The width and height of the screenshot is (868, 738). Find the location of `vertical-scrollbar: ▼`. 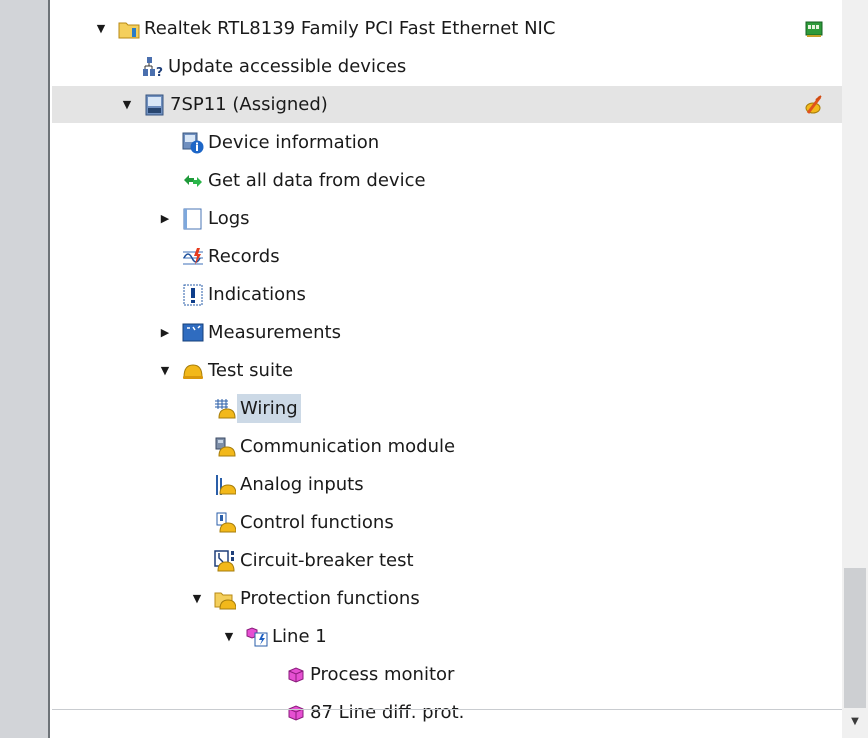

vertical-scrollbar: ▼ is located at coordinates (855, 369).